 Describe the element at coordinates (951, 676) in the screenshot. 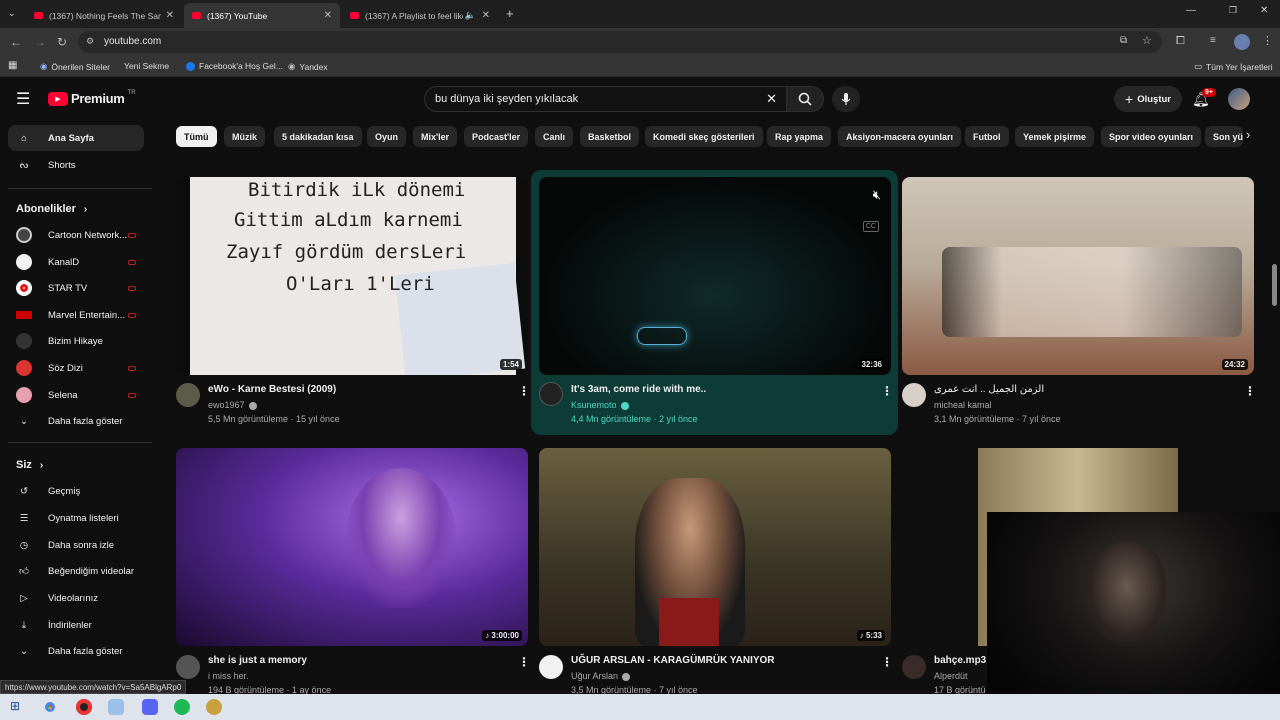

I see `channel-name: Alperdüt` at that location.